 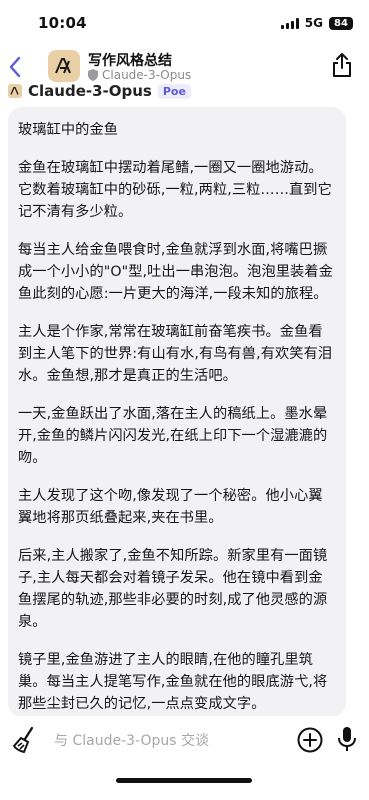 I want to click on broom-icon, so click(x=23, y=739).